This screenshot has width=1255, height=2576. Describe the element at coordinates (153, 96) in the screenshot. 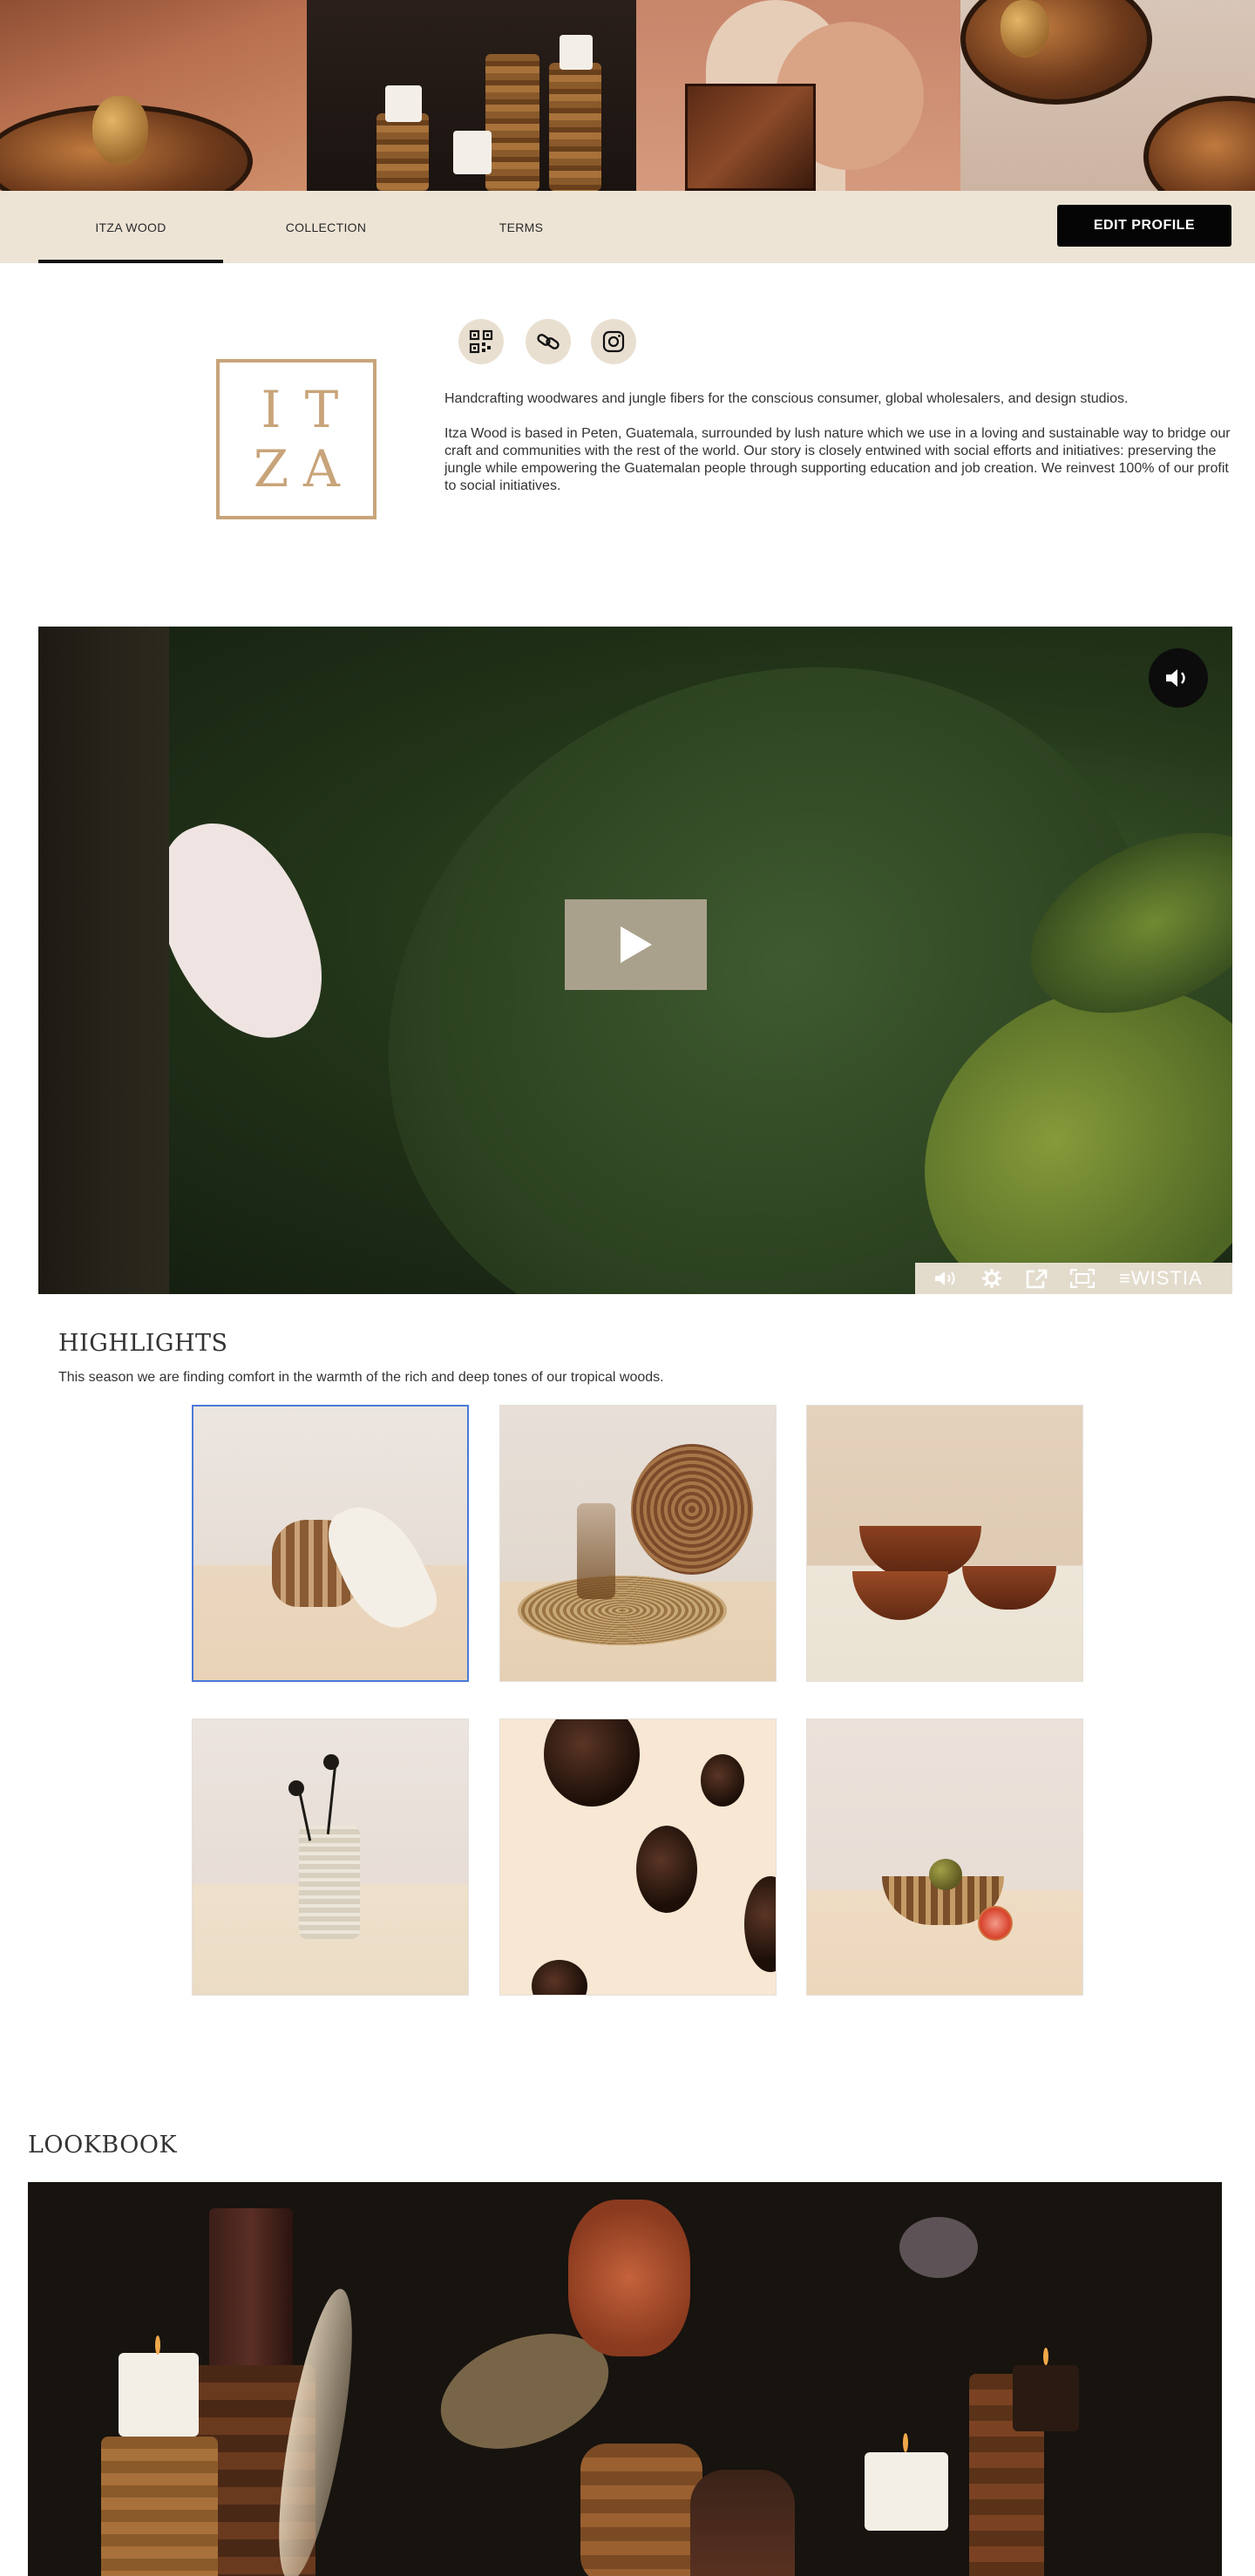

I see `hero-image-plate-pear` at that location.